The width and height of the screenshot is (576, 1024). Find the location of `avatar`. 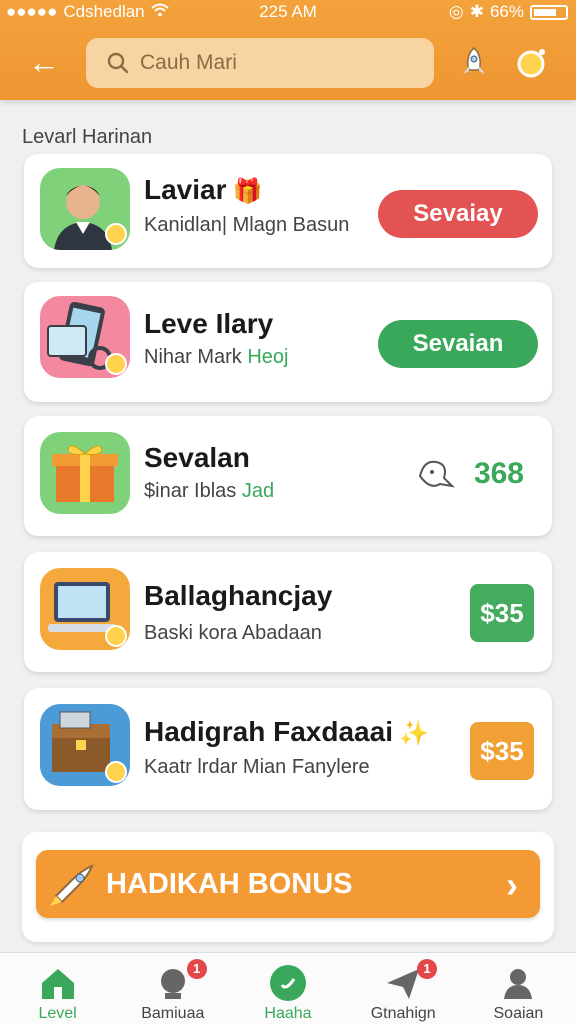

avatar is located at coordinates (85, 209).